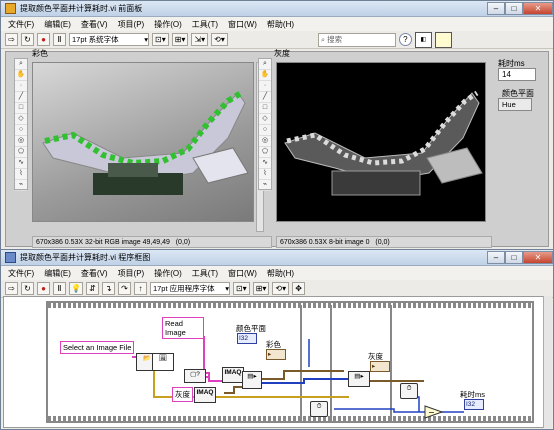 This screenshot has height=430, width=554. I want to click on color-image-terminal: ▸, so click(276, 354).